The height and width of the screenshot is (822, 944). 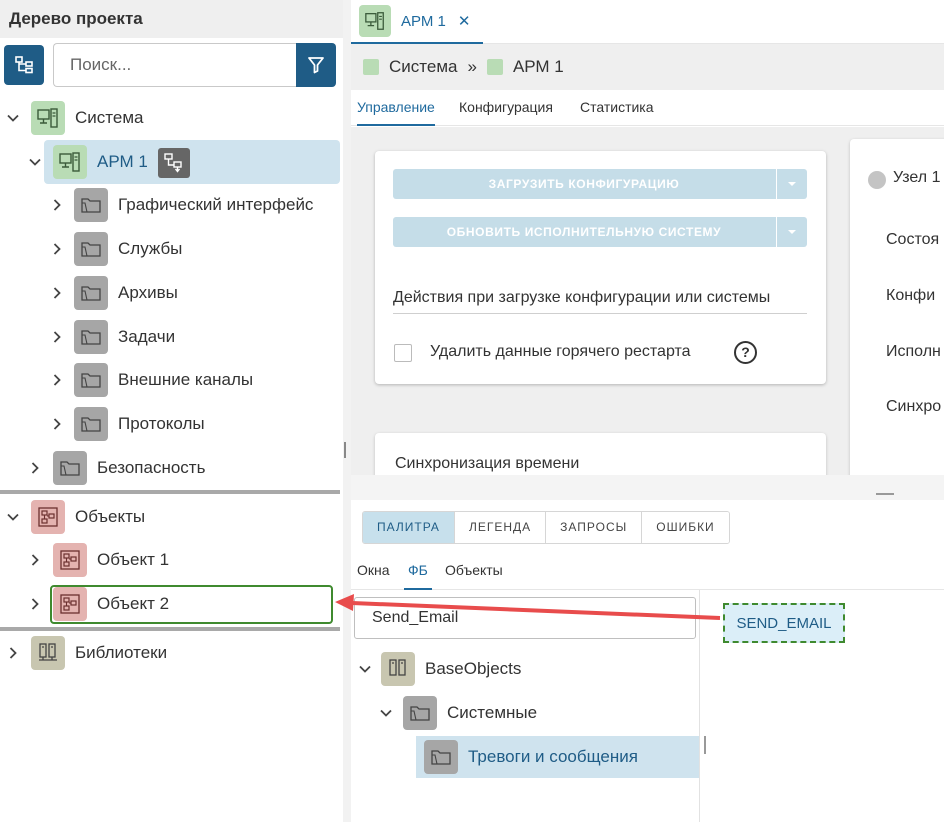 I want to click on update-system-dropdown, so click(x=791, y=232).